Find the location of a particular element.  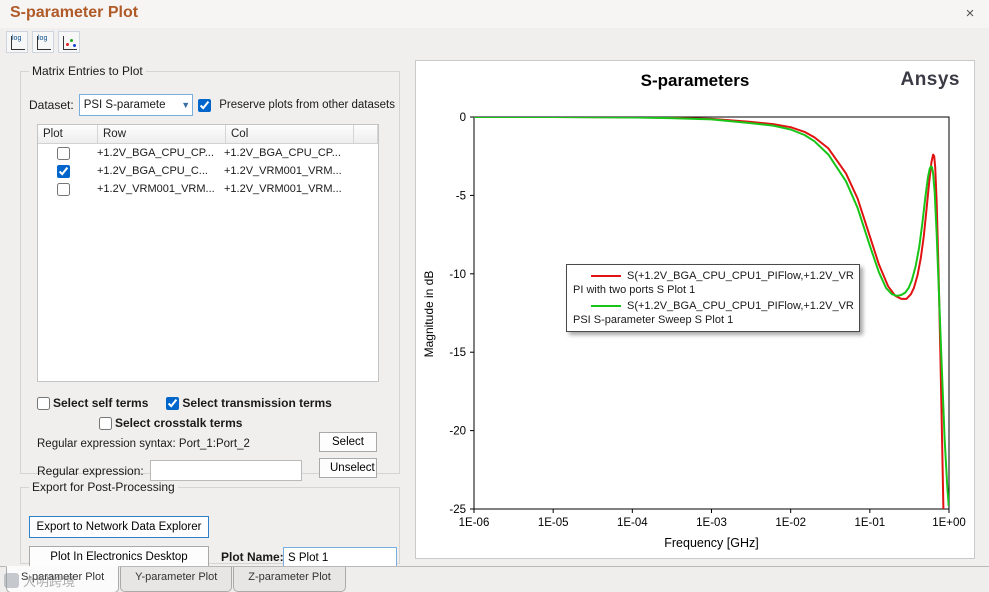

matrix-table-header: Plot Row Col is located at coordinates (208, 134).